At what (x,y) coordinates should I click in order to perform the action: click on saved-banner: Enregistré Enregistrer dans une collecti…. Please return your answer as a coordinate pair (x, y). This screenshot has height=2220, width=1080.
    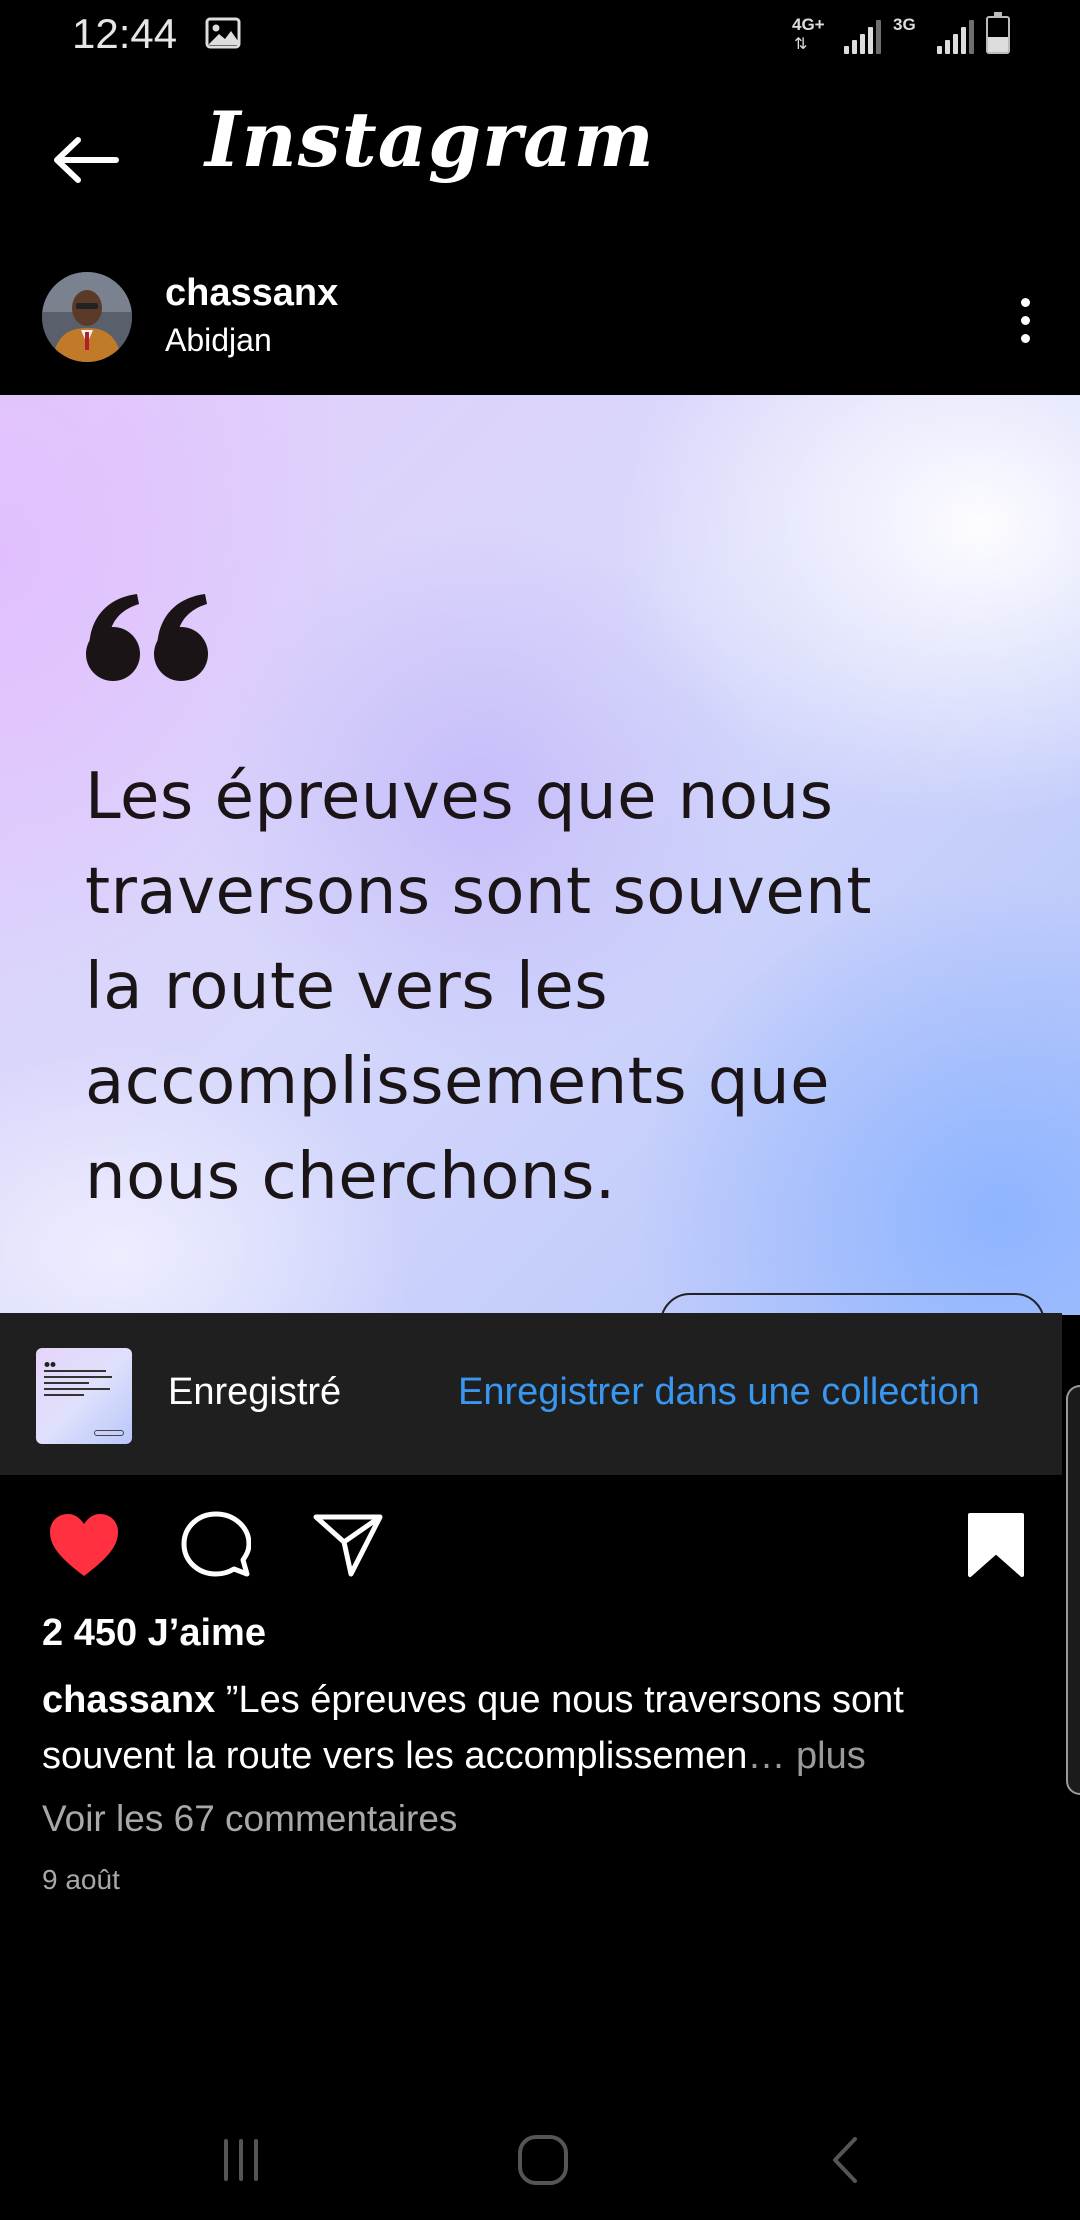
    Looking at the image, I should click on (531, 1394).